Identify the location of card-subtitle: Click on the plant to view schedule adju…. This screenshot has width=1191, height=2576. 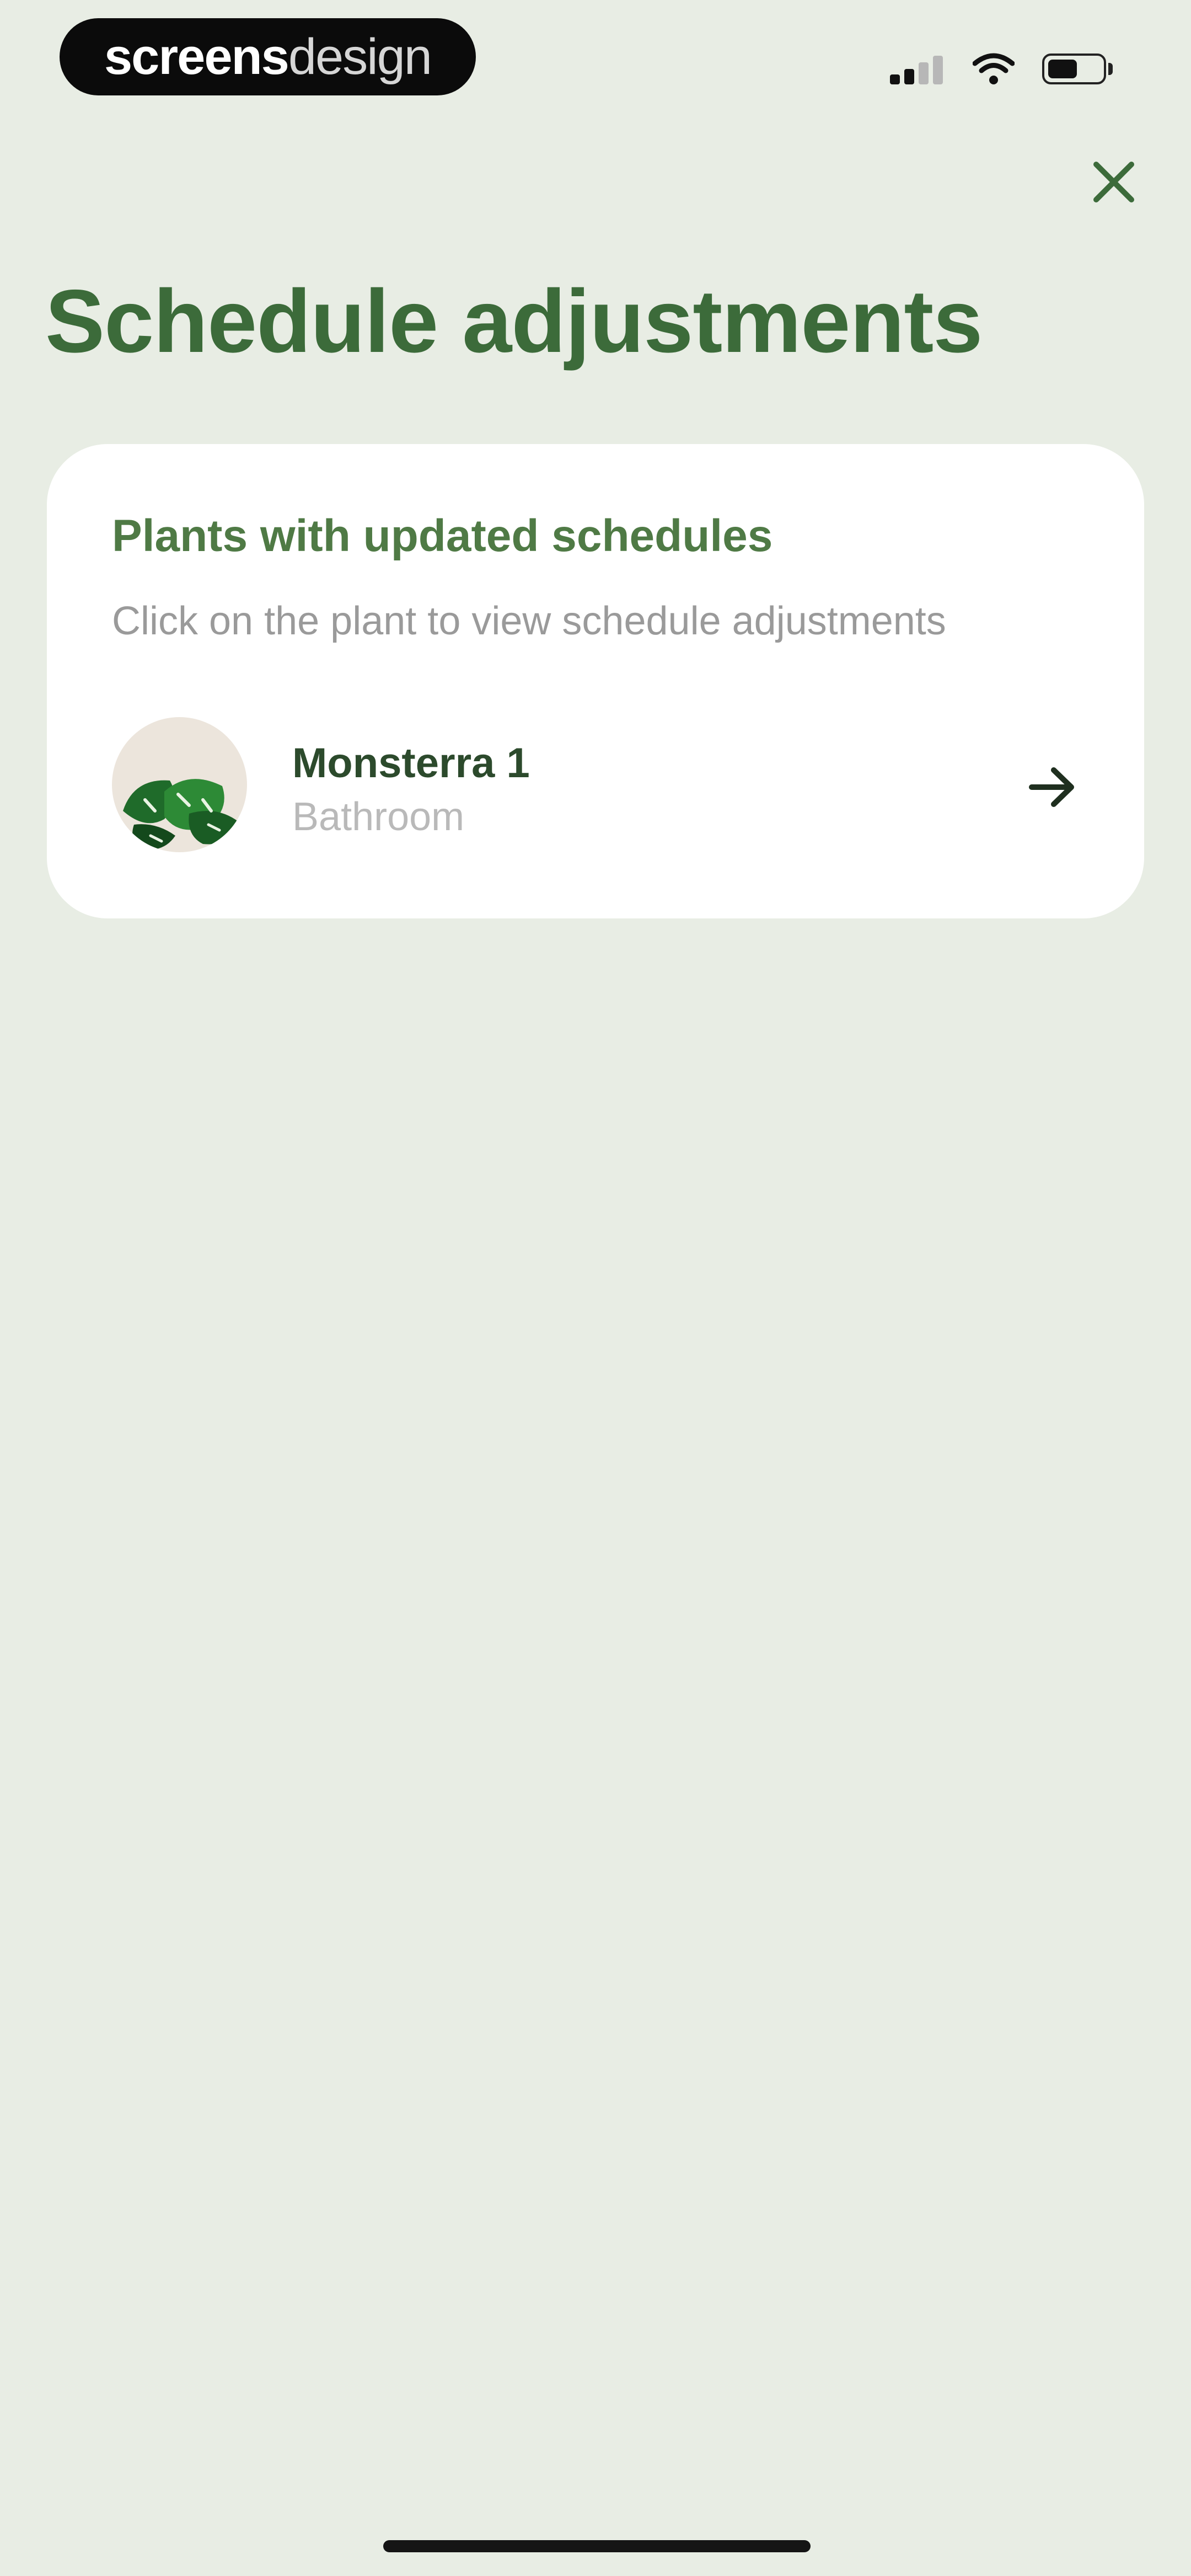
(529, 621).